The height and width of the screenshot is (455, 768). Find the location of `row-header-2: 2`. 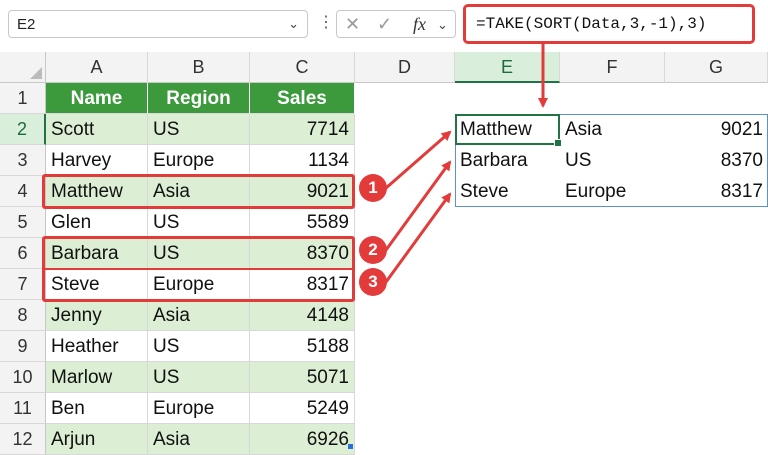

row-header-2: 2 is located at coordinates (23, 129).